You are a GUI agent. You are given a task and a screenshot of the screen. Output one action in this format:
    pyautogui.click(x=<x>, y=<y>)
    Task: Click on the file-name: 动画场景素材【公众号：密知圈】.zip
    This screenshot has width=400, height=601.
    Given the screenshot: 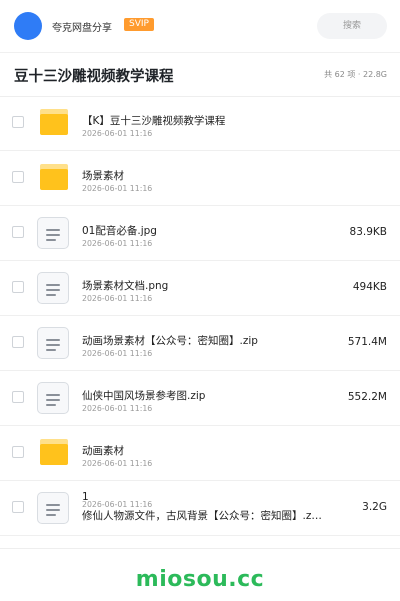 What is the action you would take?
    pyautogui.click(x=170, y=340)
    